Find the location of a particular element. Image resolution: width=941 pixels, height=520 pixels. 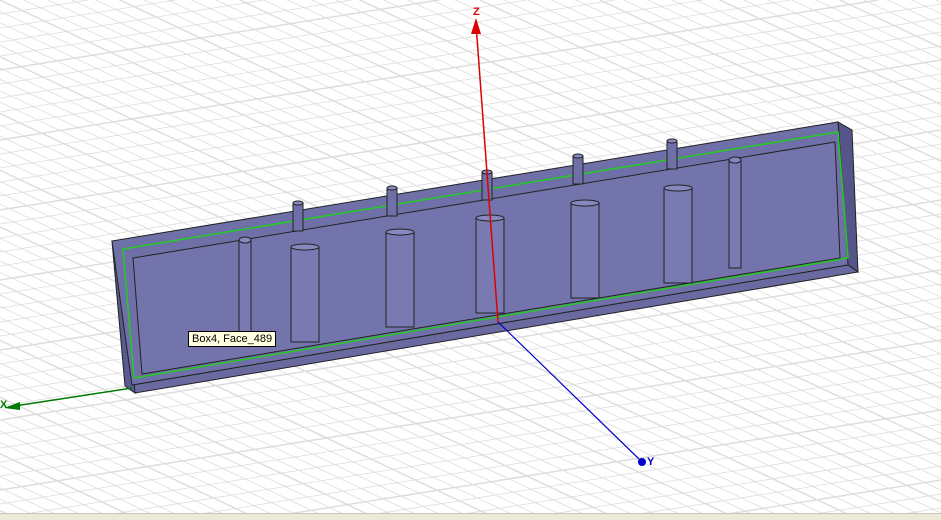

z-axis-arrow-icon is located at coordinates (476, 26).